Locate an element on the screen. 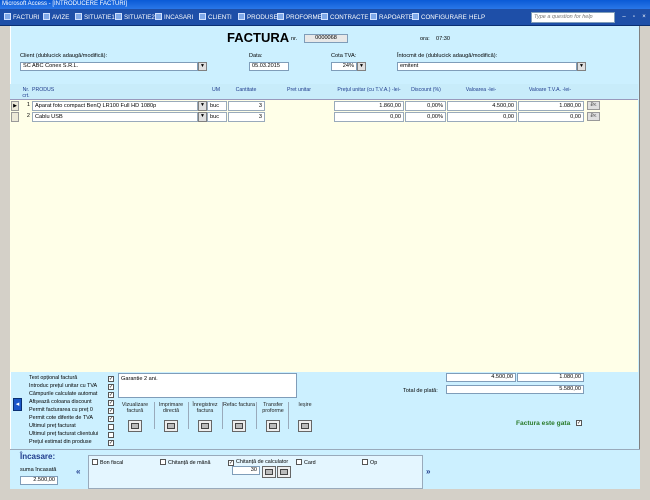 The height and width of the screenshot is (500, 650). row-selector: ▶ is located at coordinates (15, 106).